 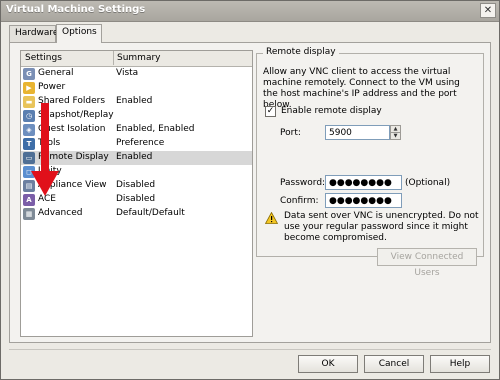 I want to click on settings-row-advanced: ▦ Advanced Default/Default, so click(x=136, y=214).